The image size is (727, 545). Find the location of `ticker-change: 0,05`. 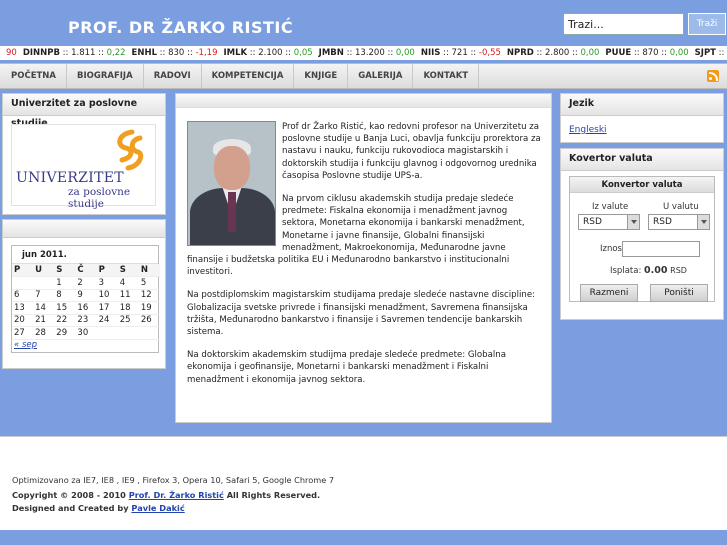

ticker-change: 0,05 is located at coordinates (303, 53).